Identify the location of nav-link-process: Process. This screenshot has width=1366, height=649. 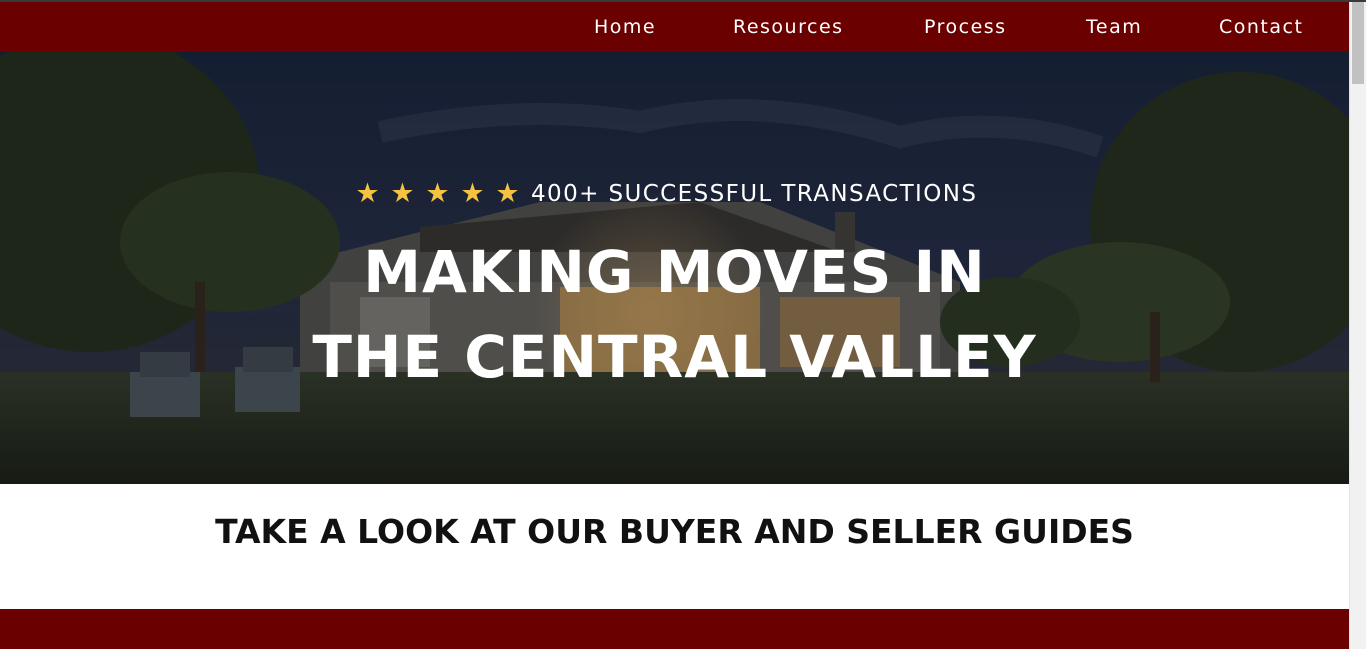
(965, 27).